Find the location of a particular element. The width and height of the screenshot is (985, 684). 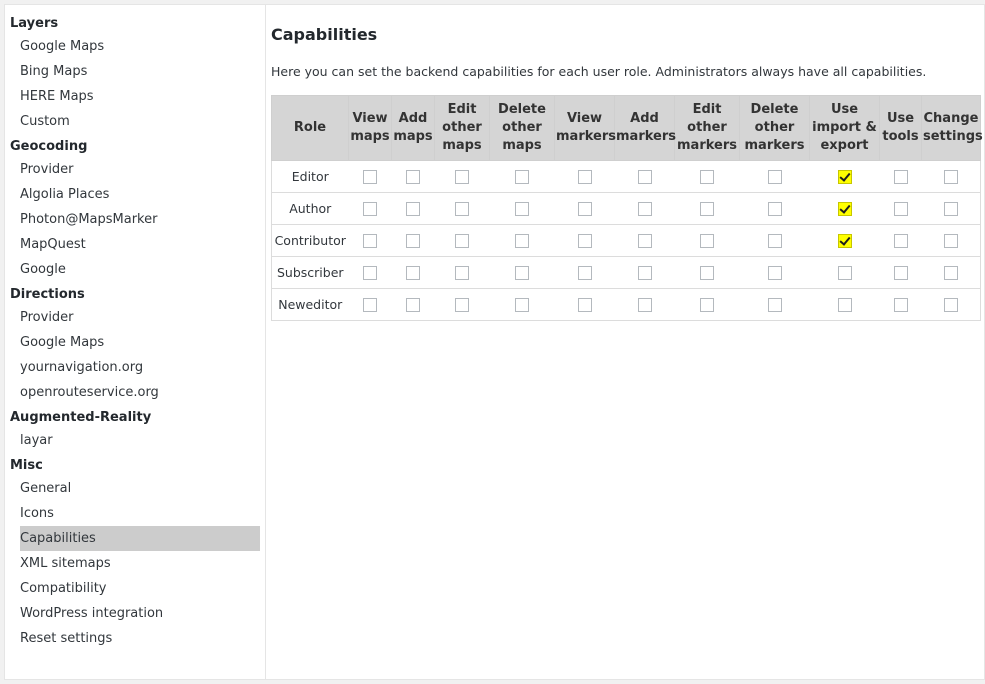

role-name: Contributor is located at coordinates (310, 240).